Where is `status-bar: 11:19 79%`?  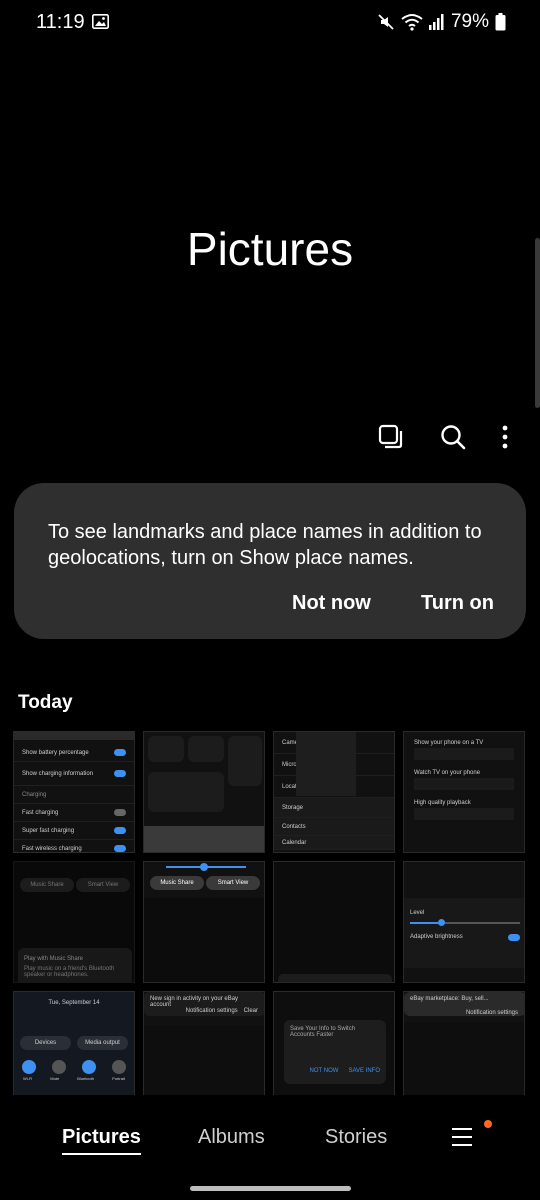
status-bar: 11:19 79% is located at coordinates (270, 23).